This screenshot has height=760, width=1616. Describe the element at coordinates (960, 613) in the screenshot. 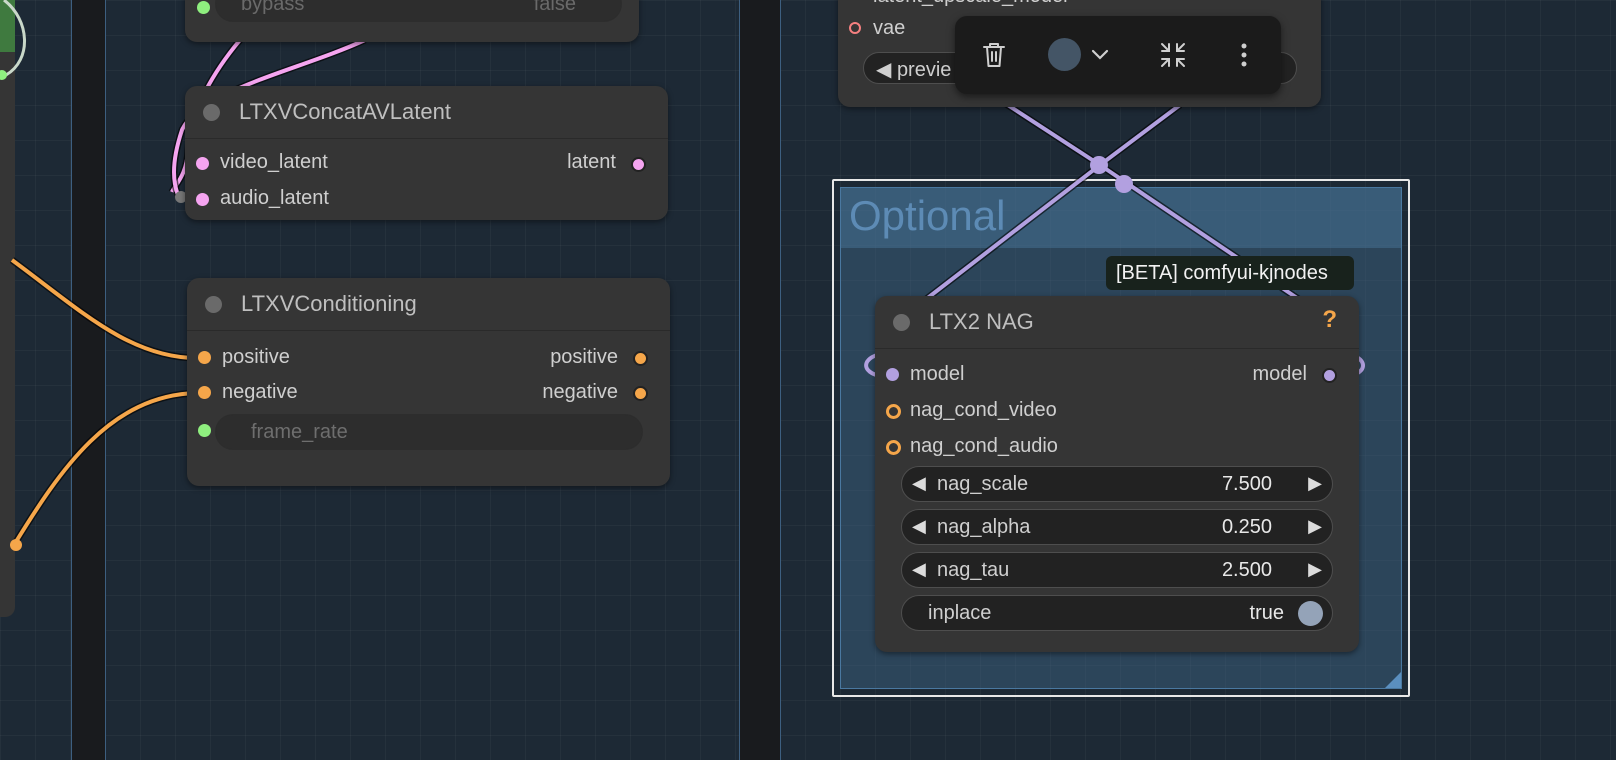

I see `widget-label: inplace` at that location.